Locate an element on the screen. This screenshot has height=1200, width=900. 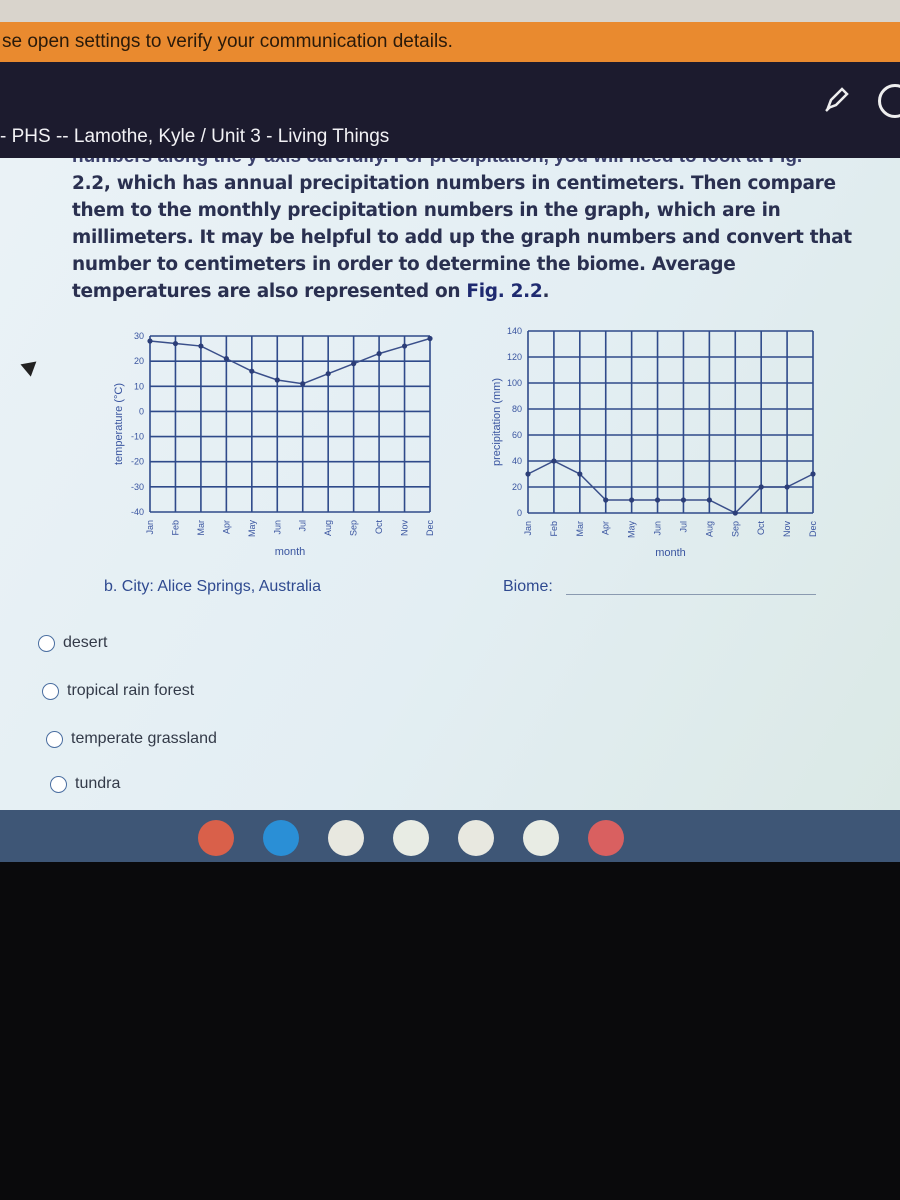
option-label: temperate grassland is located at coordinates (144, 738).